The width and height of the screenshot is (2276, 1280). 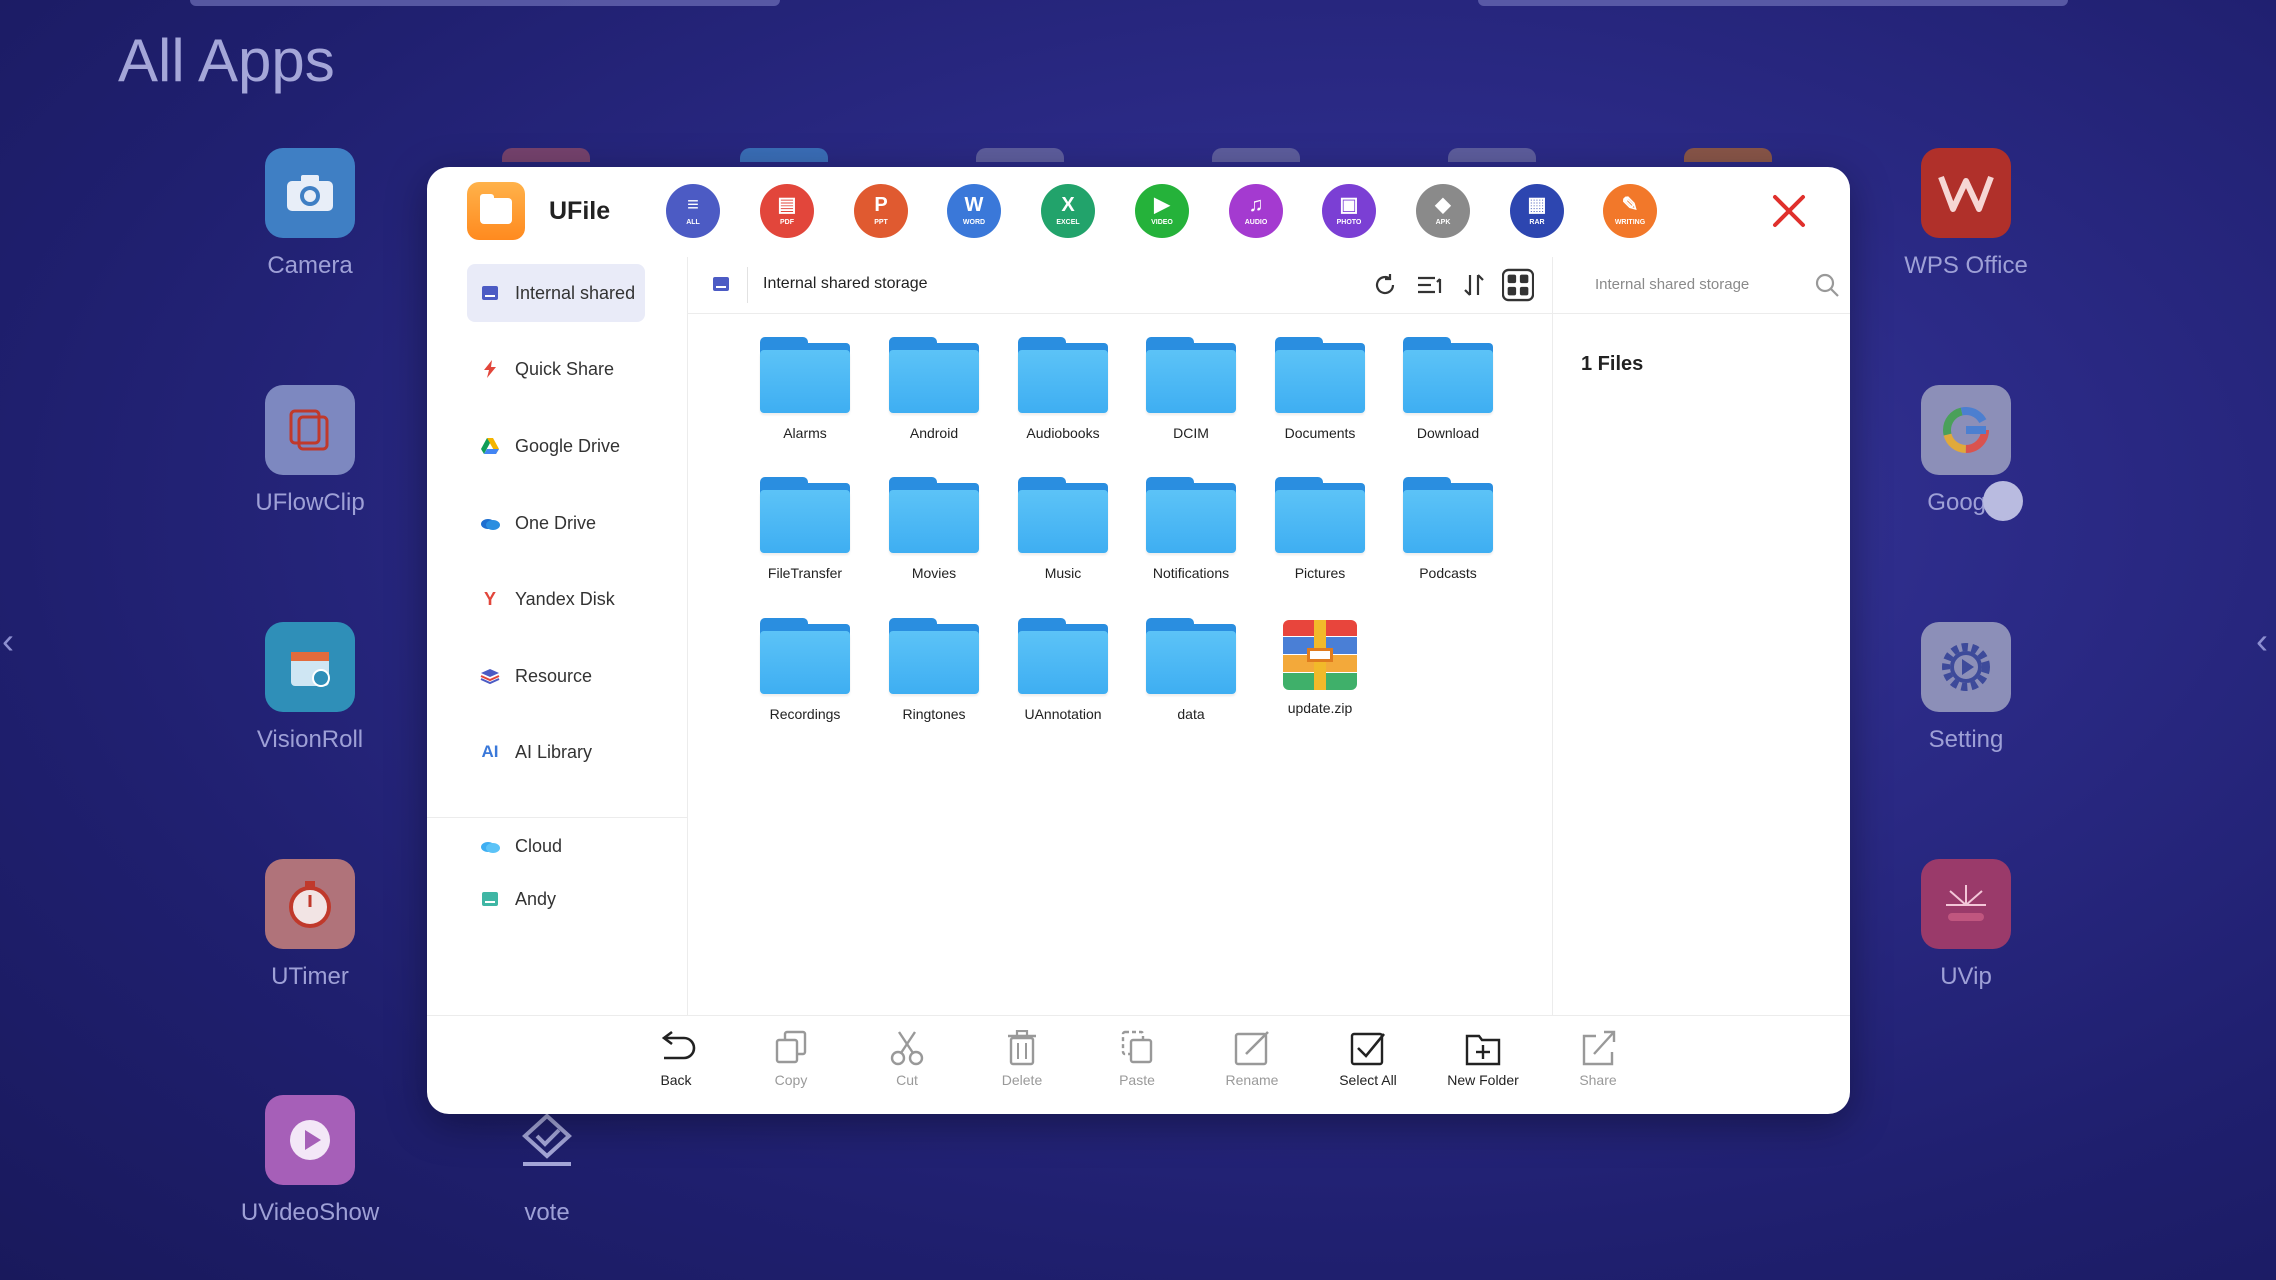 I want to click on breadcrumb: Internal shared storage, so click(x=845, y=284).